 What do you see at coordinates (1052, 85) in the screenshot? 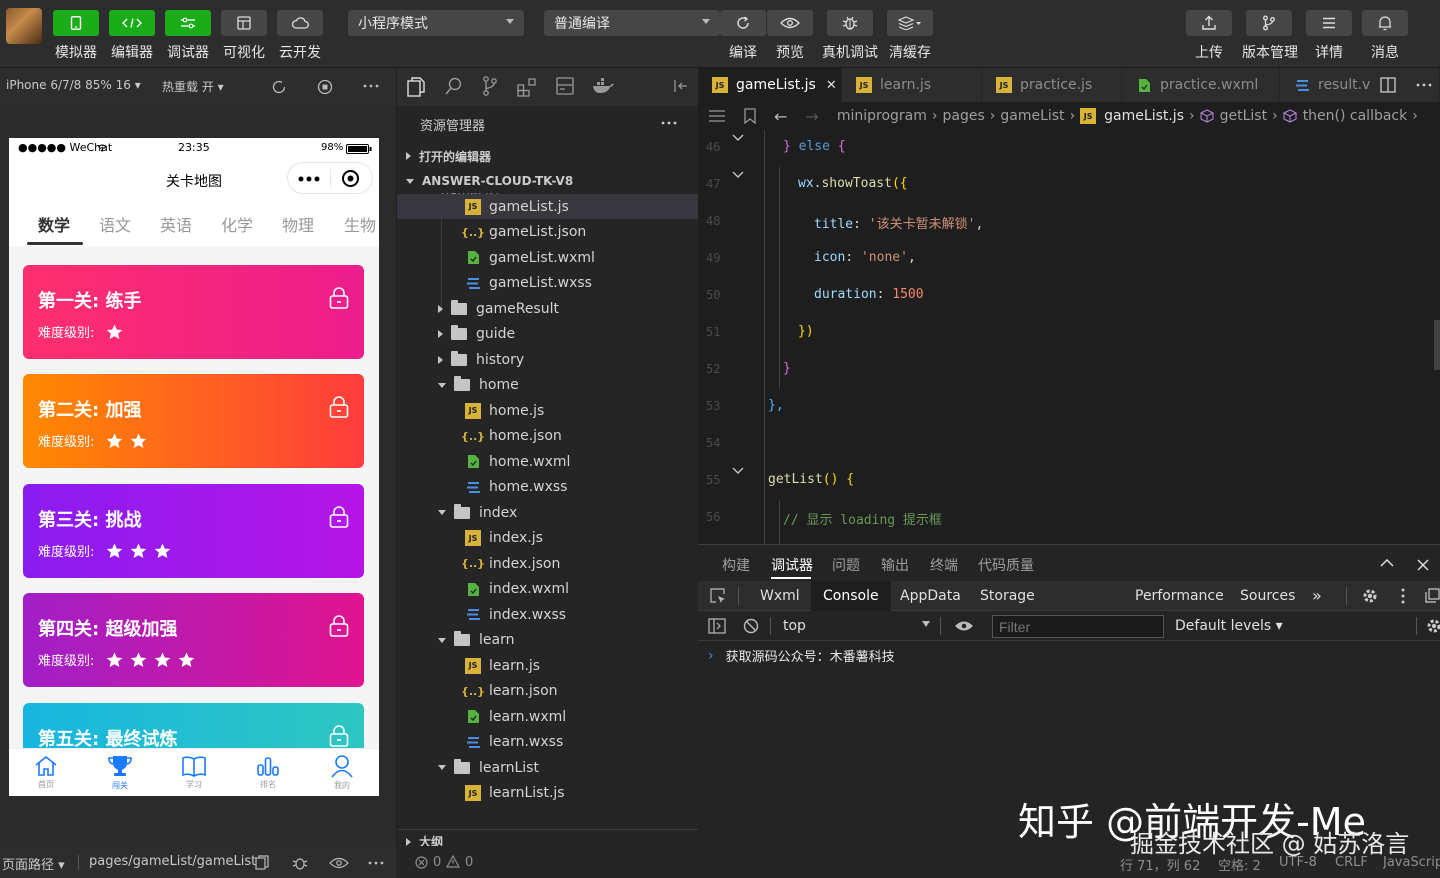
I see `editor-tab: JS practice.js` at bounding box center [1052, 85].